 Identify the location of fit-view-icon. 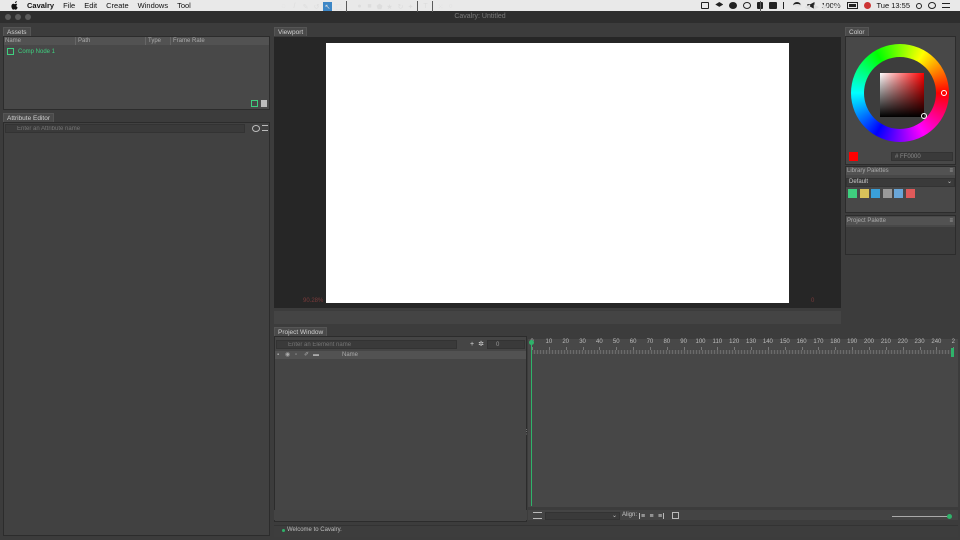
(675, 515).